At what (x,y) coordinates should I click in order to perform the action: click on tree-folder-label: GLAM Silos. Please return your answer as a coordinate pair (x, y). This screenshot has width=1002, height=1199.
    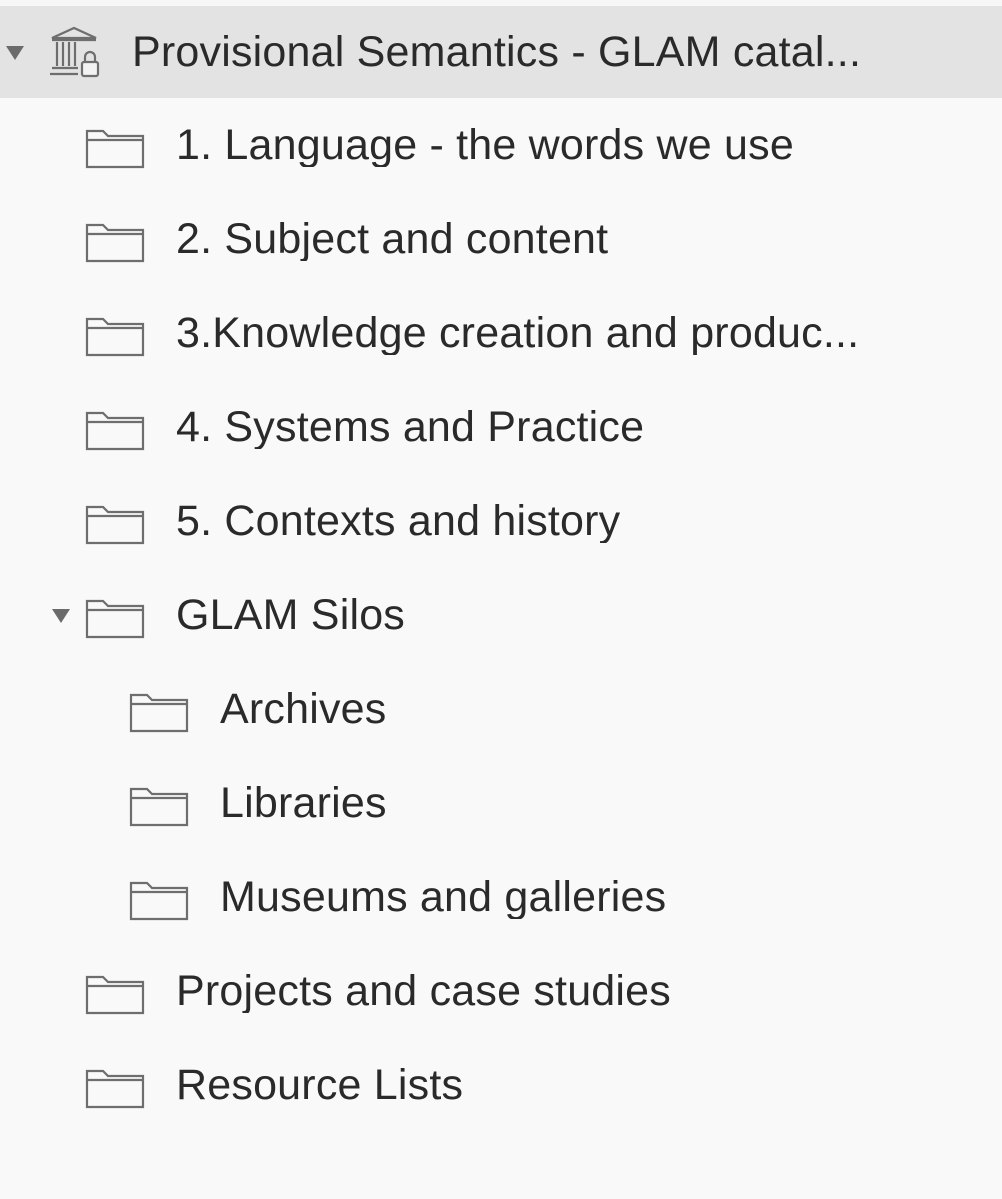
    Looking at the image, I should click on (291, 615).